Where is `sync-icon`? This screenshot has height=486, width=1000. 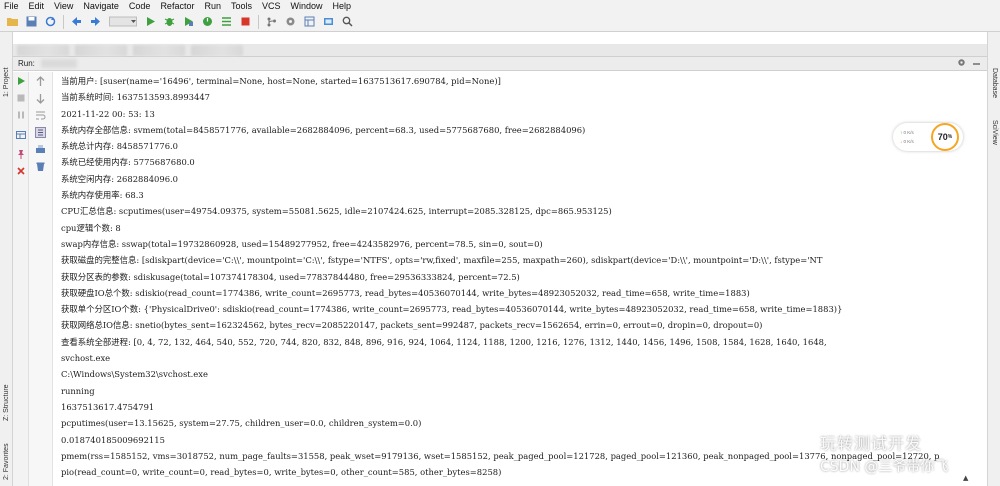
sync-icon is located at coordinates (50, 21).